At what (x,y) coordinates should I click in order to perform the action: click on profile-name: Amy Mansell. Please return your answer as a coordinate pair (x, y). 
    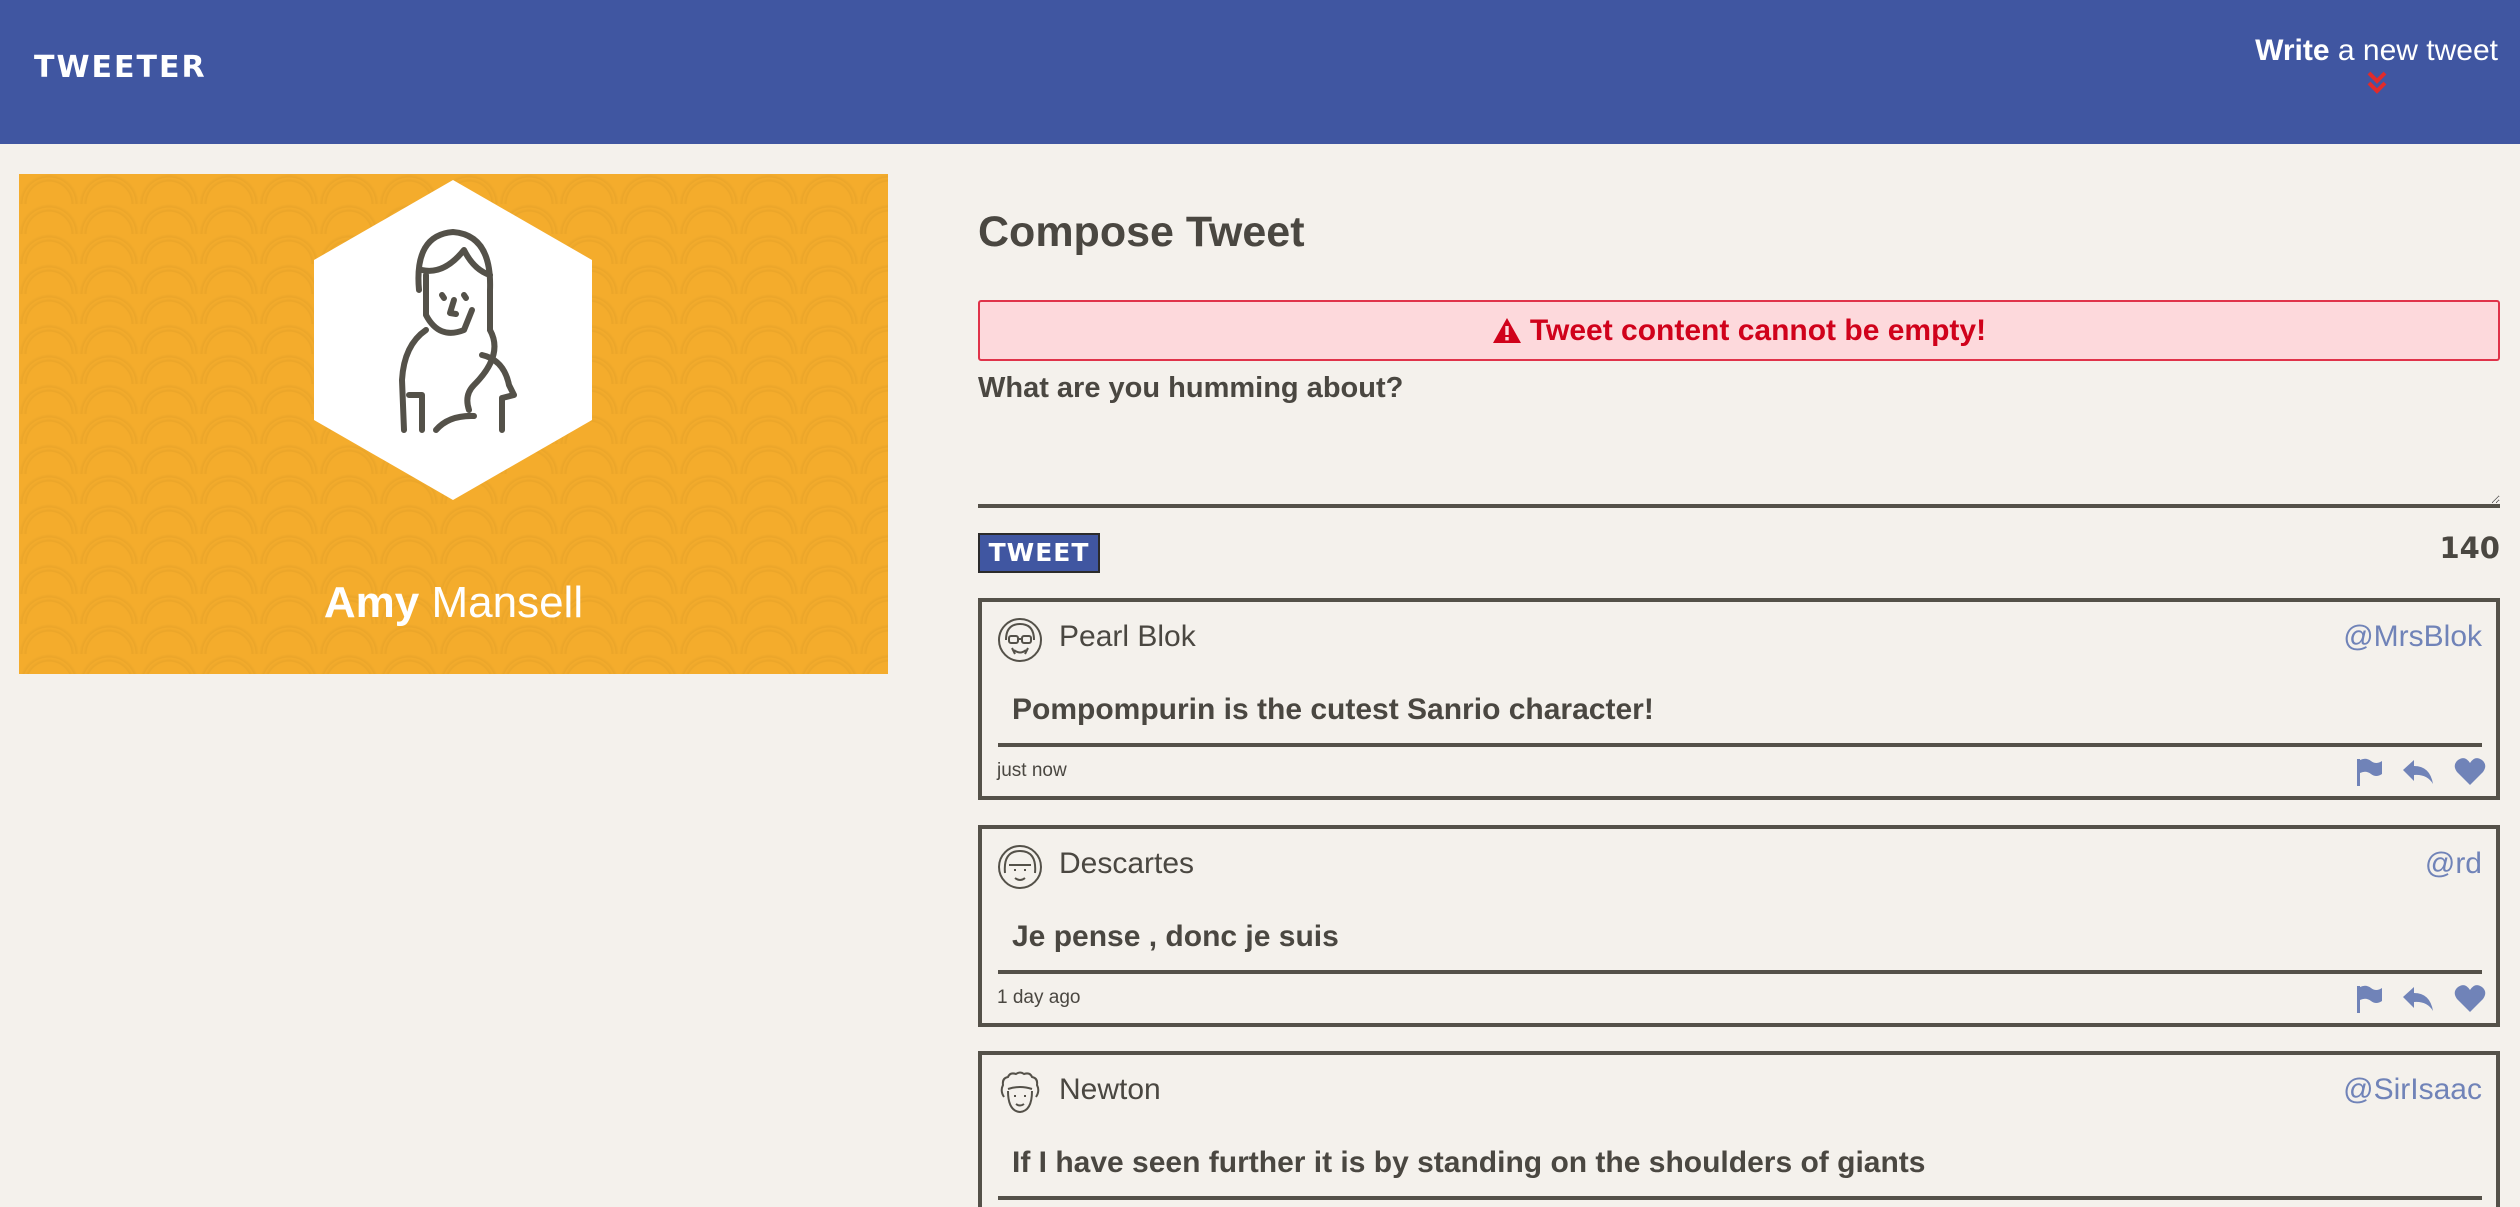
    Looking at the image, I should click on (453, 603).